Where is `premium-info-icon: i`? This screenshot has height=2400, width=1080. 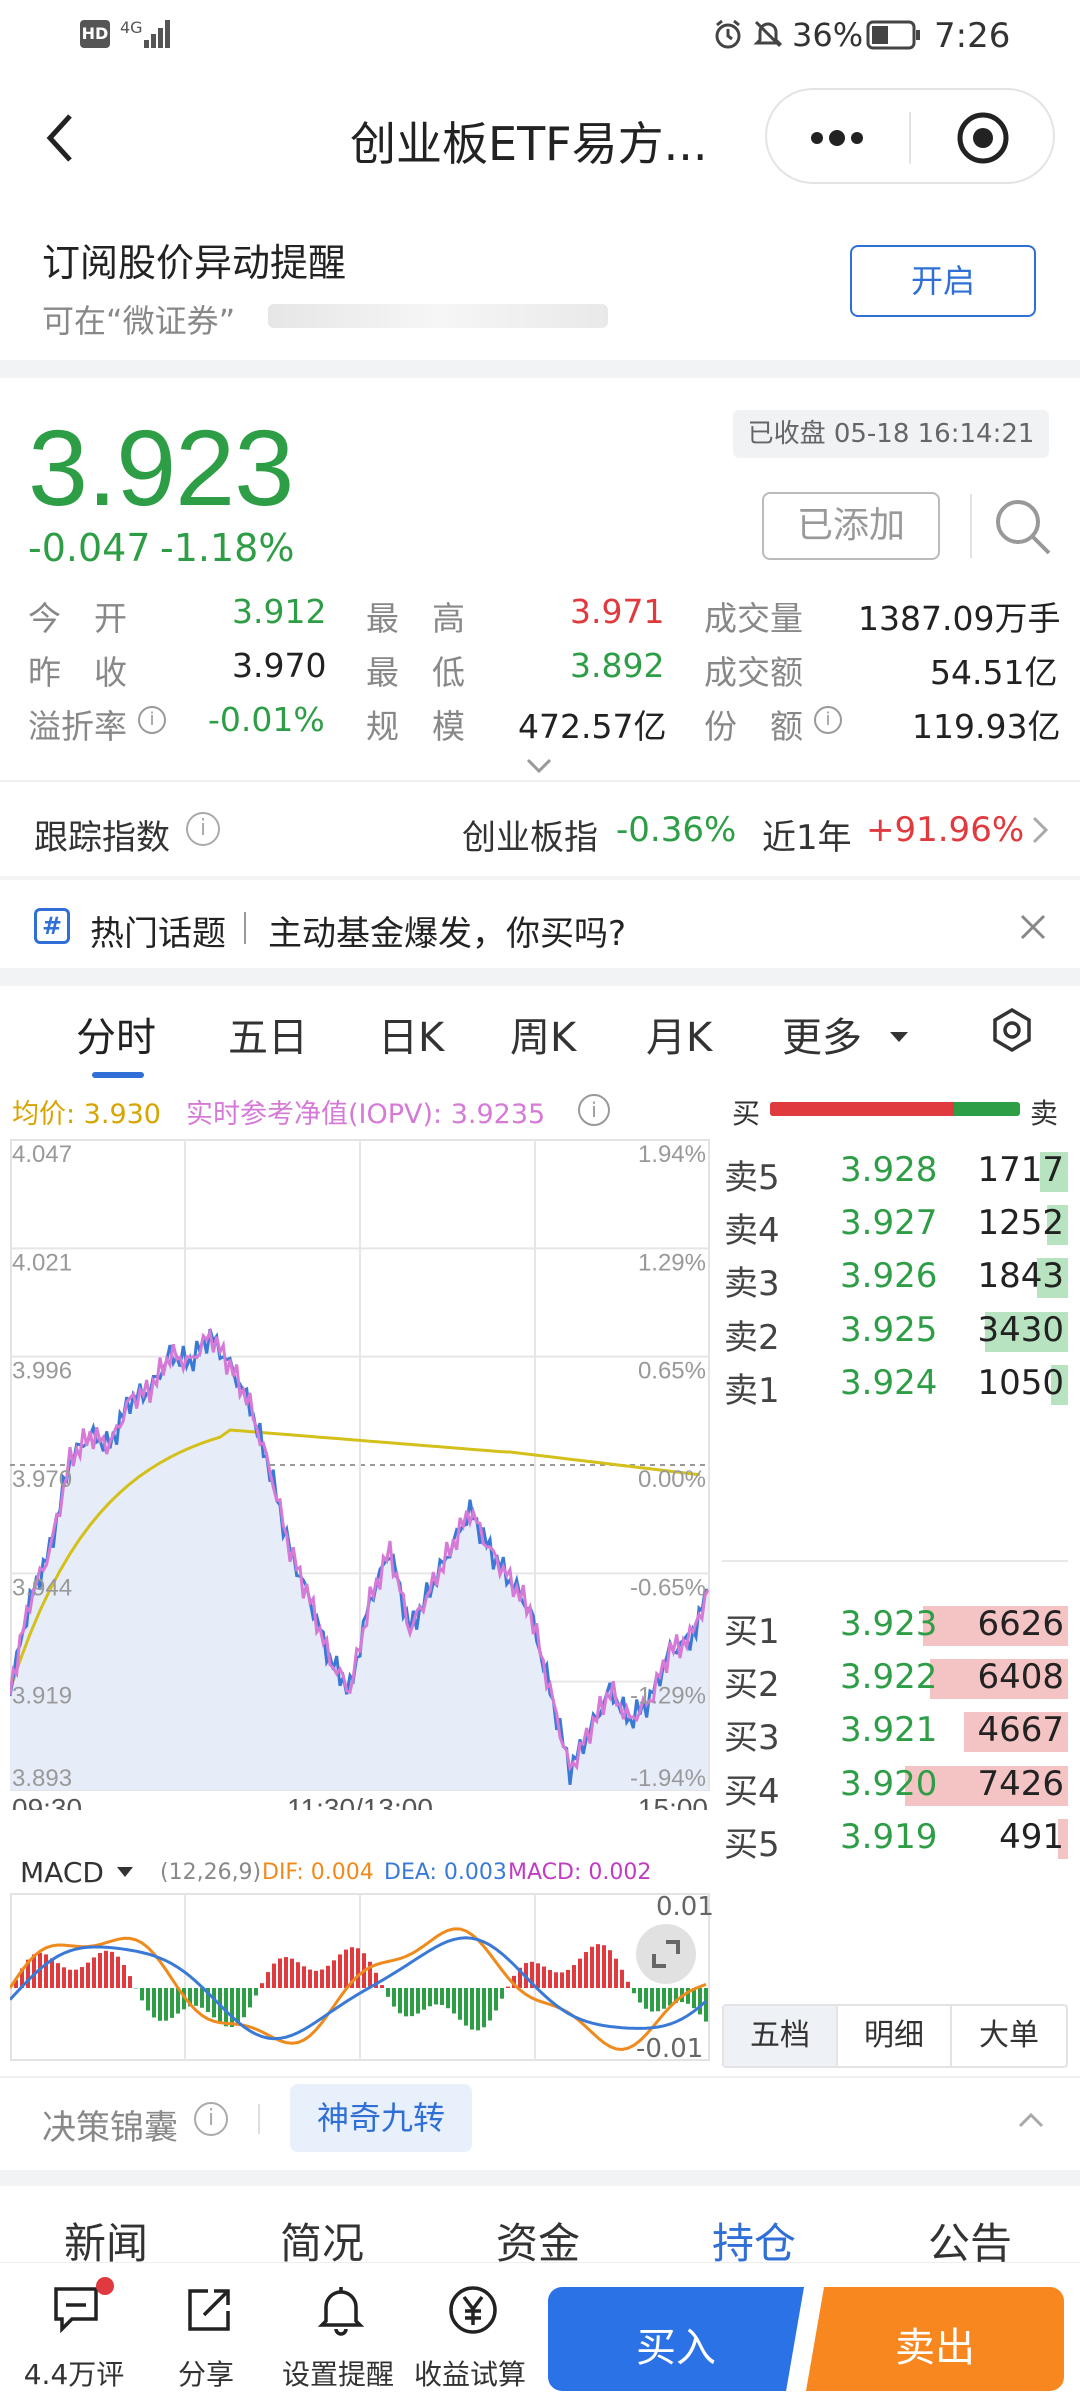
premium-info-icon: i is located at coordinates (152, 720).